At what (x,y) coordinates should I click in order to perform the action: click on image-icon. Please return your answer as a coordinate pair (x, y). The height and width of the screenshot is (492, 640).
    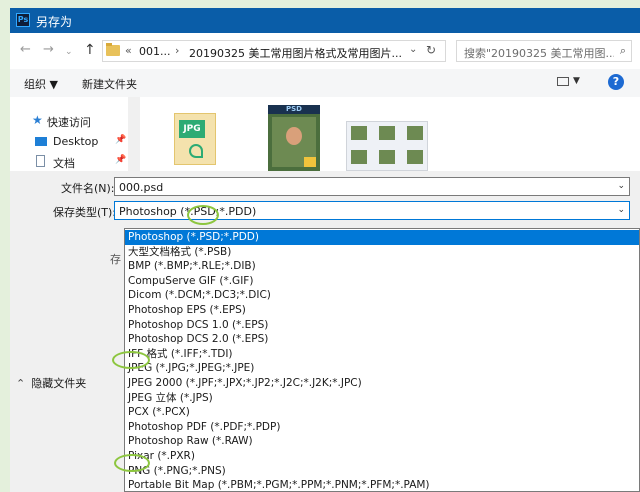
    Looking at the image, I should click on (196, 151).